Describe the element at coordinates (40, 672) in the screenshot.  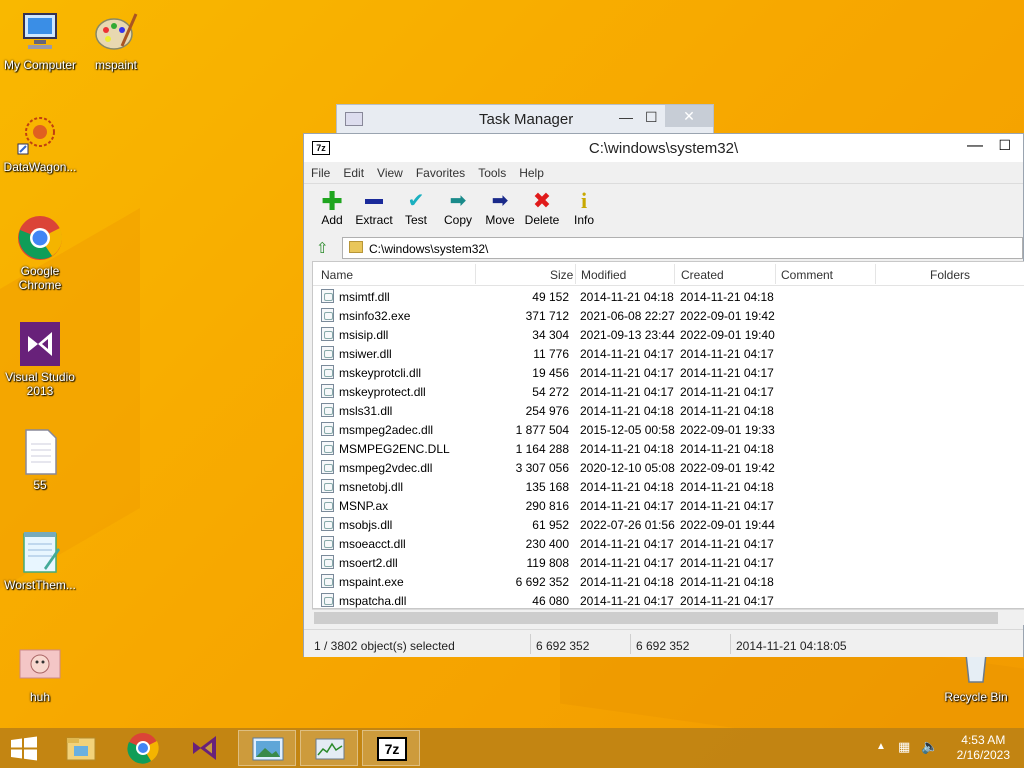
I see `desktop-icon-huh: huh` at that location.